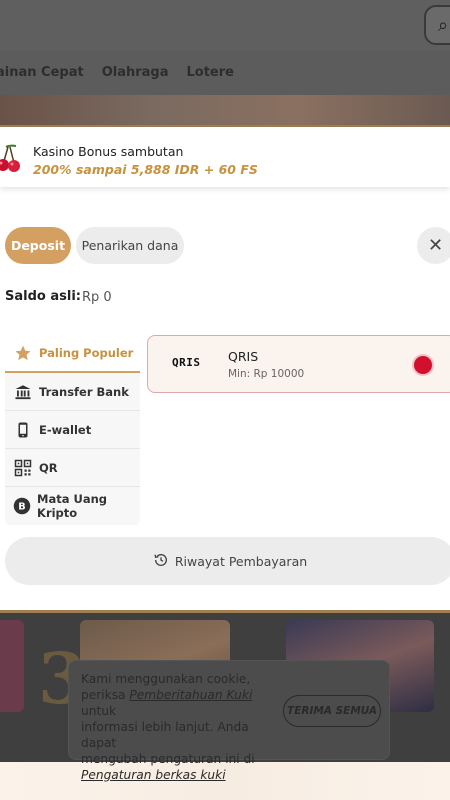 Image resolution: width=450 pixels, height=800 pixels. What do you see at coordinates (23, 392) in the screenshot?
I see `bank-icon` at bounding box center [23, 392].